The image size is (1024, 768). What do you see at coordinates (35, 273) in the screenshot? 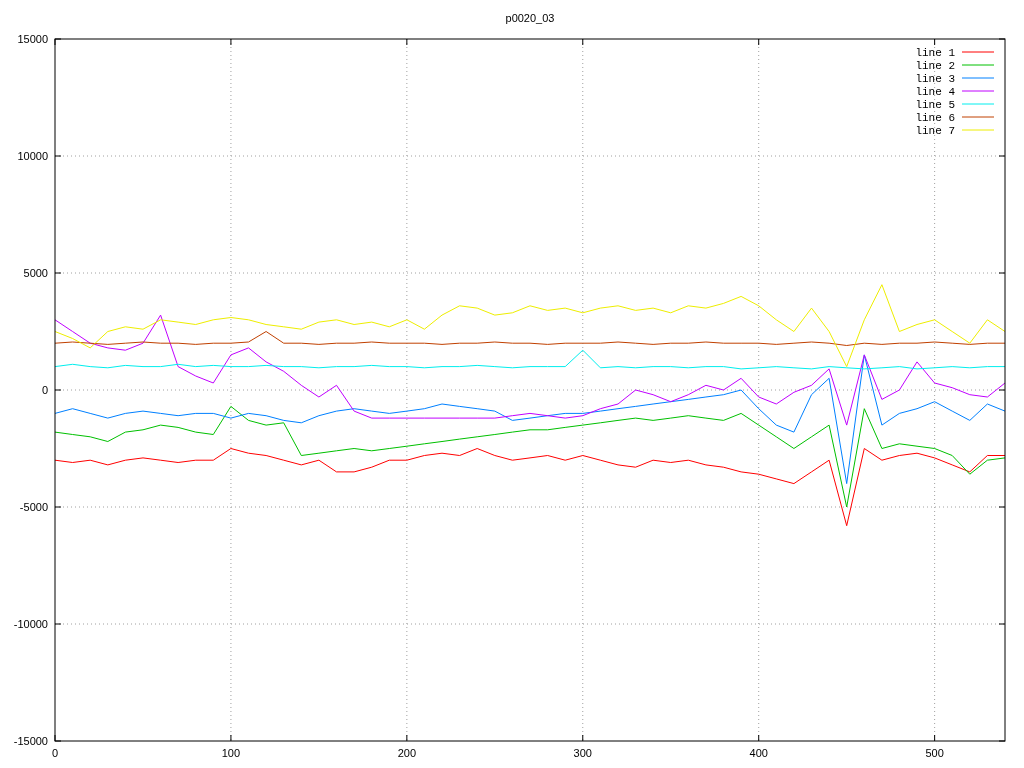
I see `y-tick-label: 5000` at bounding box center [35, 273].